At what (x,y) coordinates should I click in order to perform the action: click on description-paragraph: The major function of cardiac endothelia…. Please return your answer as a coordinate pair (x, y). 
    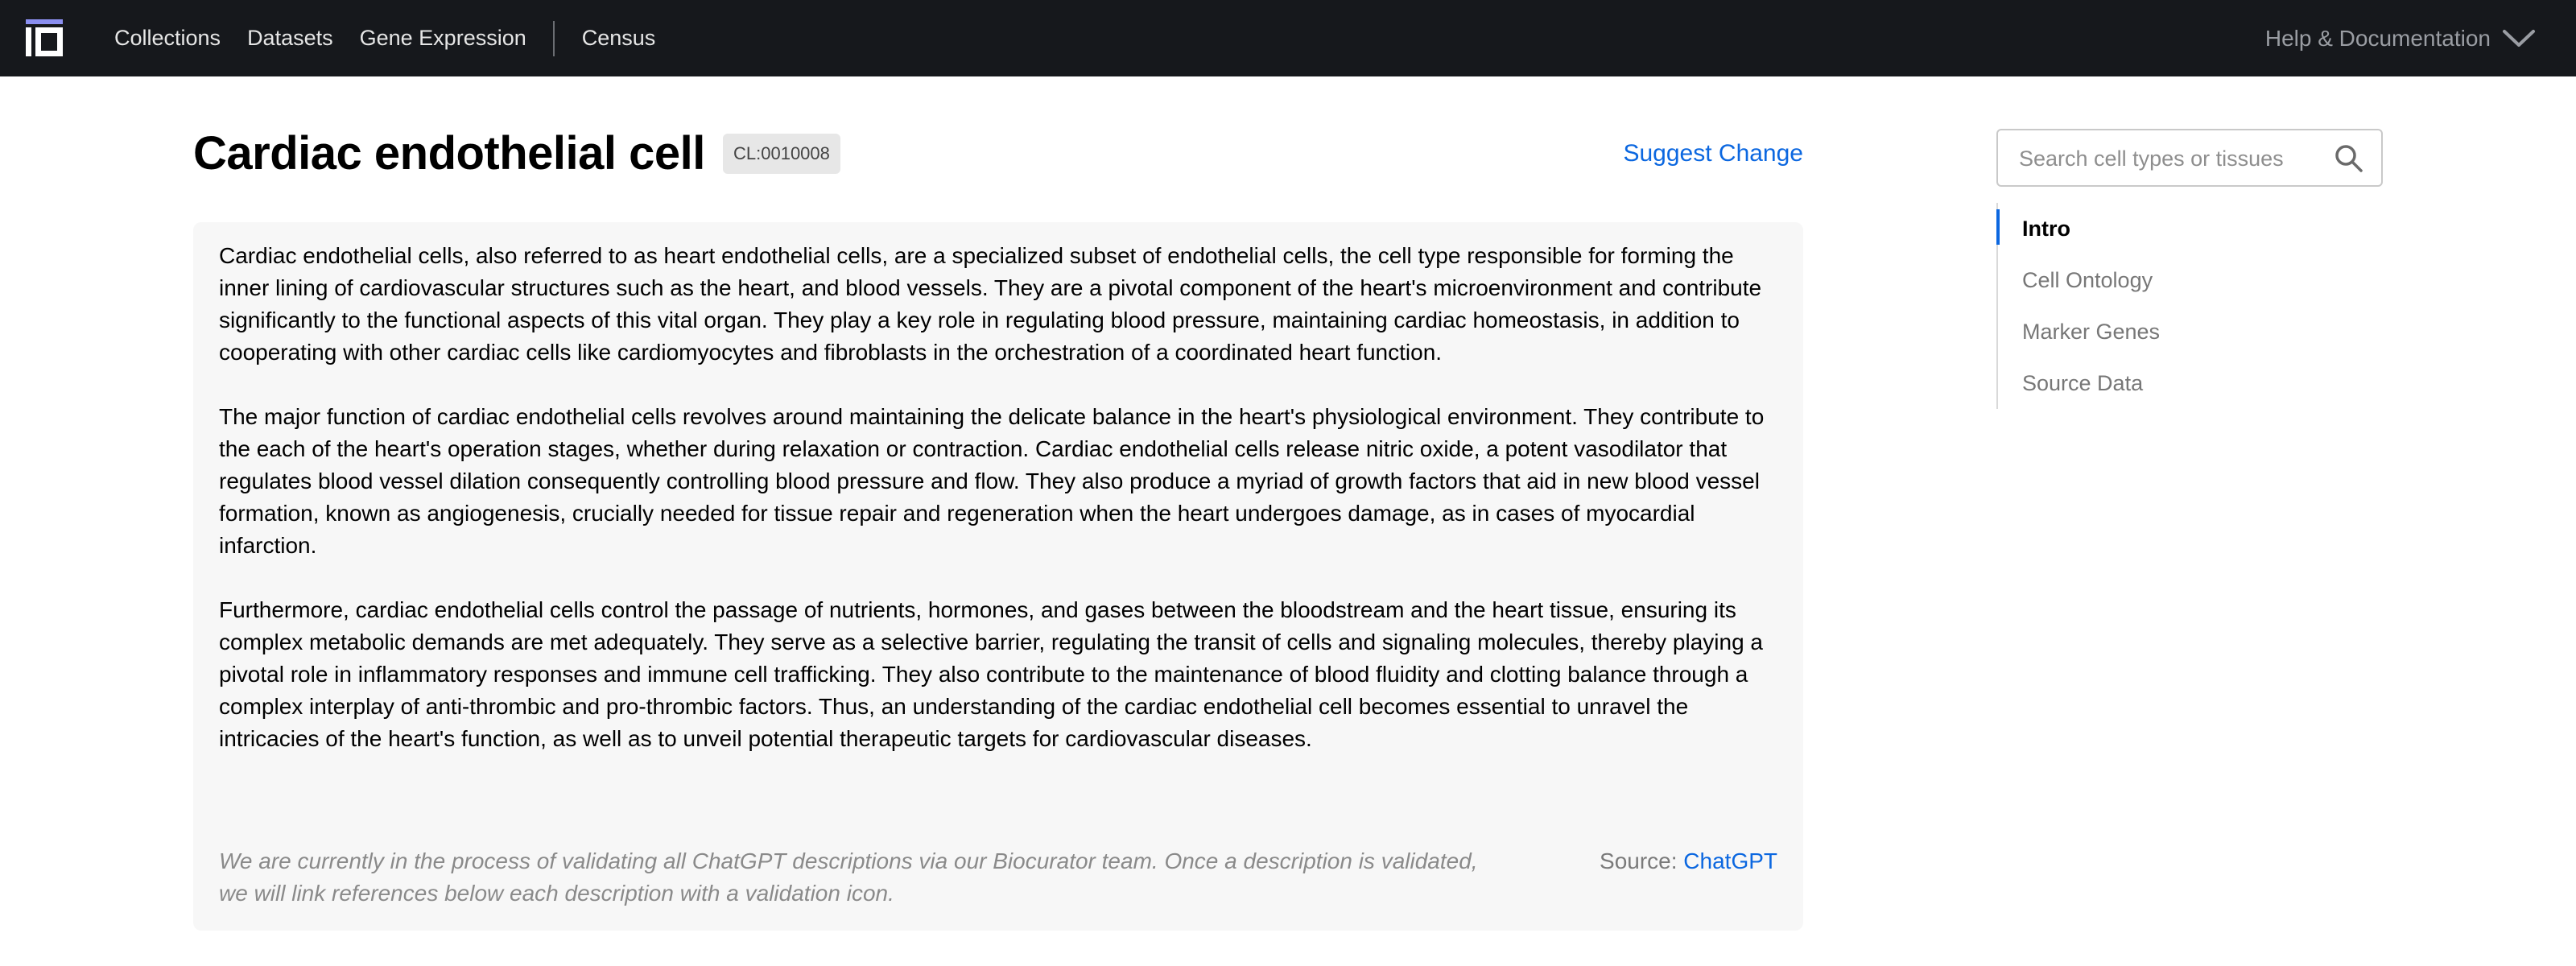
    Looking at the image, I should click on (992, 481).